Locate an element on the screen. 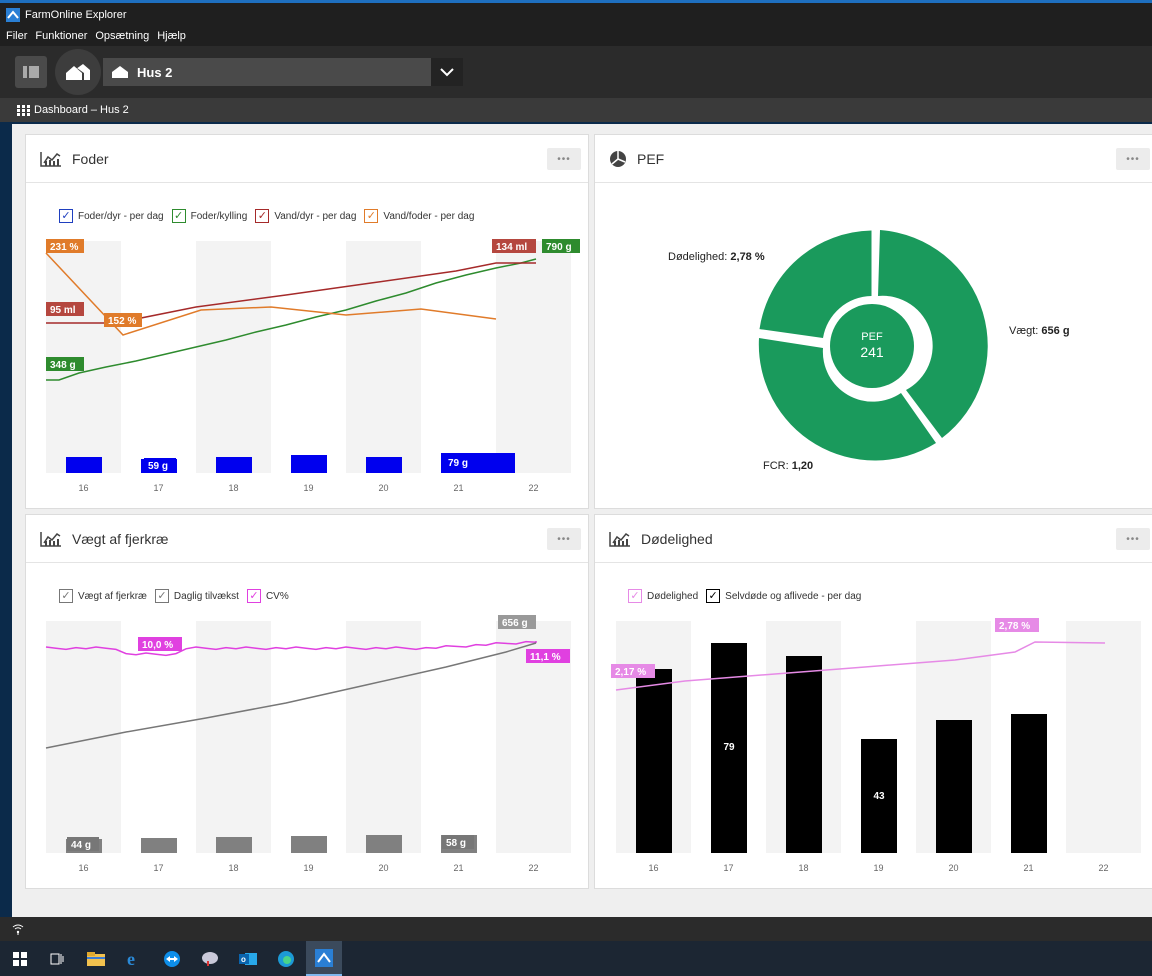  house-select: Hus 2 is located at coordinates (267, 72).